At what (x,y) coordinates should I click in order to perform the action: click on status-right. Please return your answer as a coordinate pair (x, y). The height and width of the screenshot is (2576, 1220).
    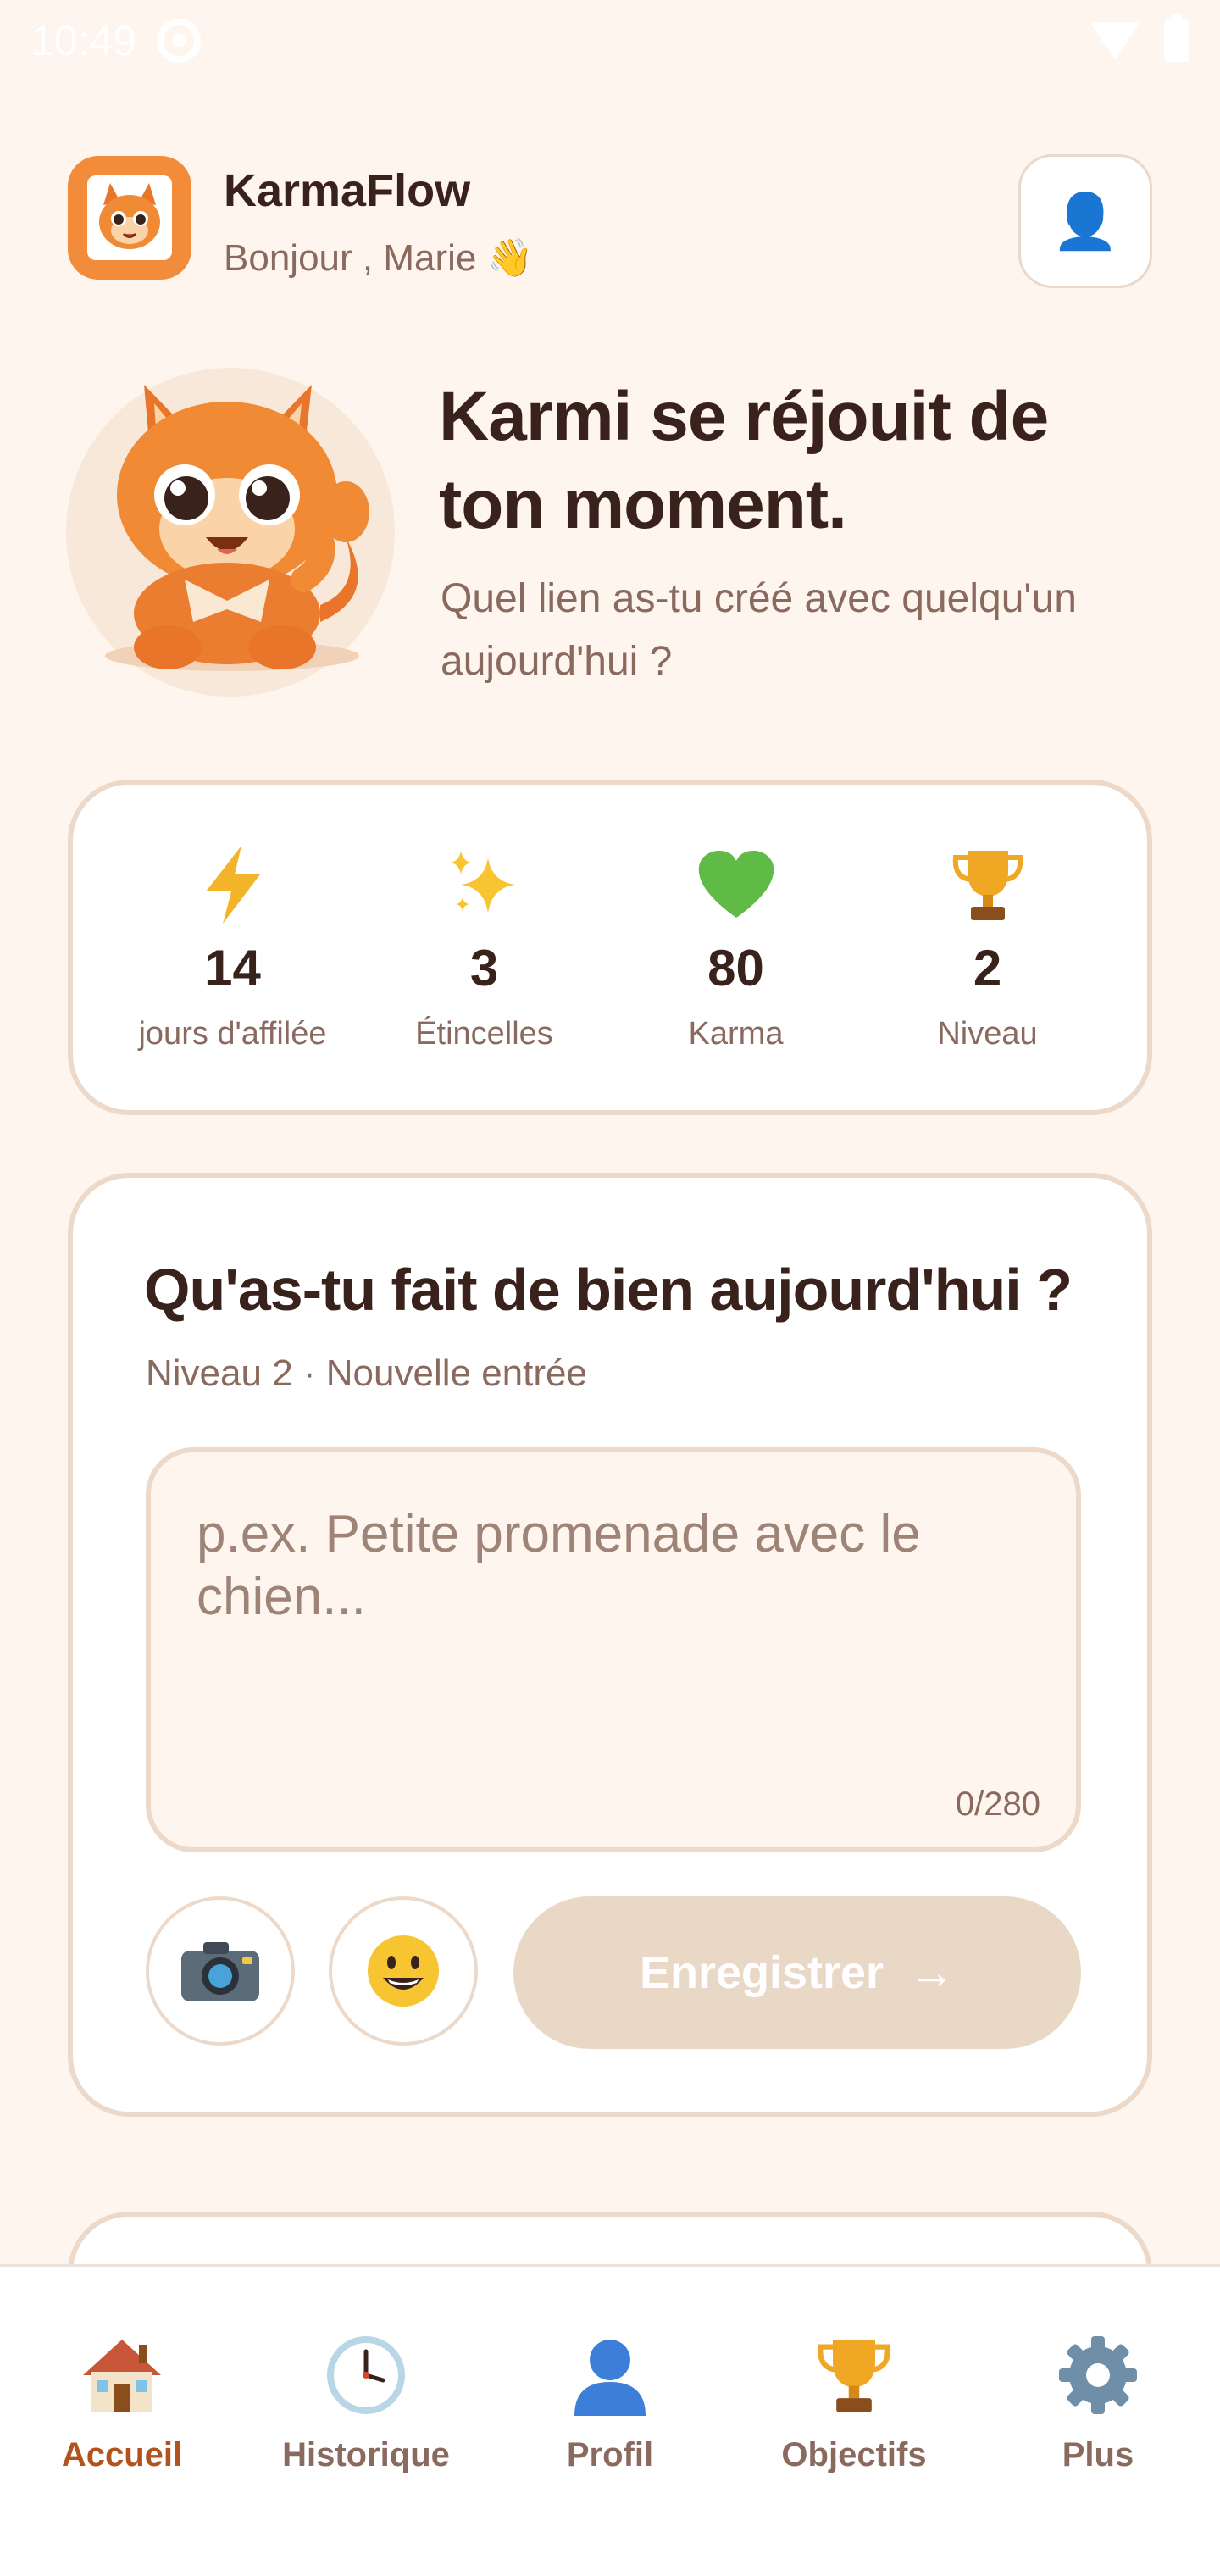
    Looking at the image, I should click on (1140, 38).